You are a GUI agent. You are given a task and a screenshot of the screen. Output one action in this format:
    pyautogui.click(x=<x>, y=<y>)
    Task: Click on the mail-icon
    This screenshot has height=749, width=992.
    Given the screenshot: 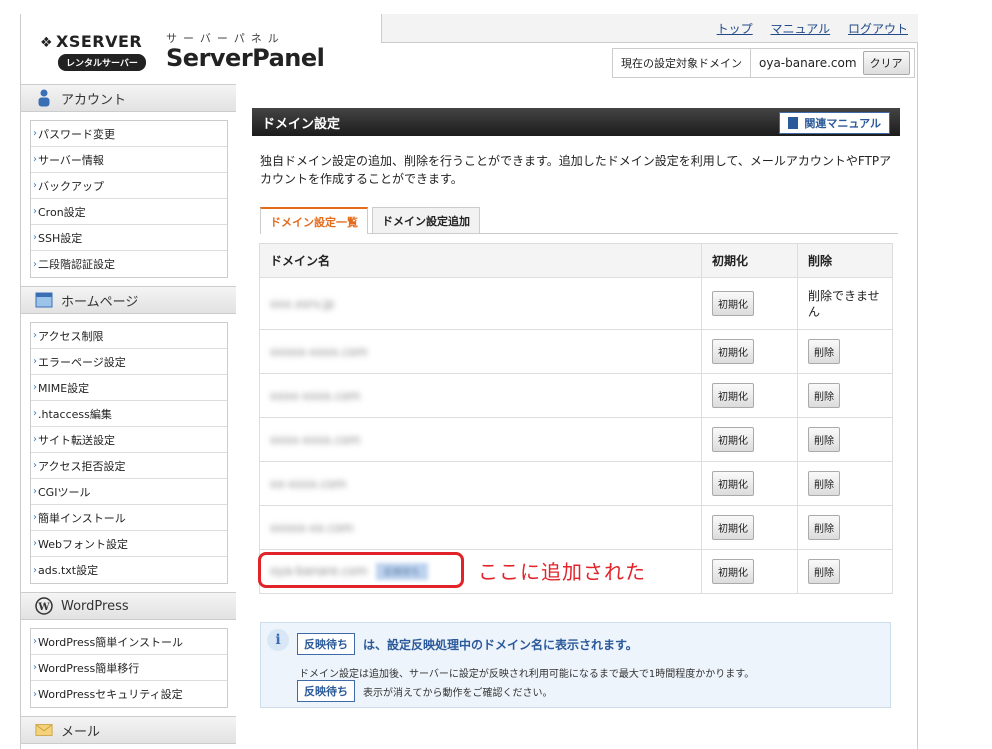 What is the action you would take?
    pyautogui.click(x=44, y=730)
    